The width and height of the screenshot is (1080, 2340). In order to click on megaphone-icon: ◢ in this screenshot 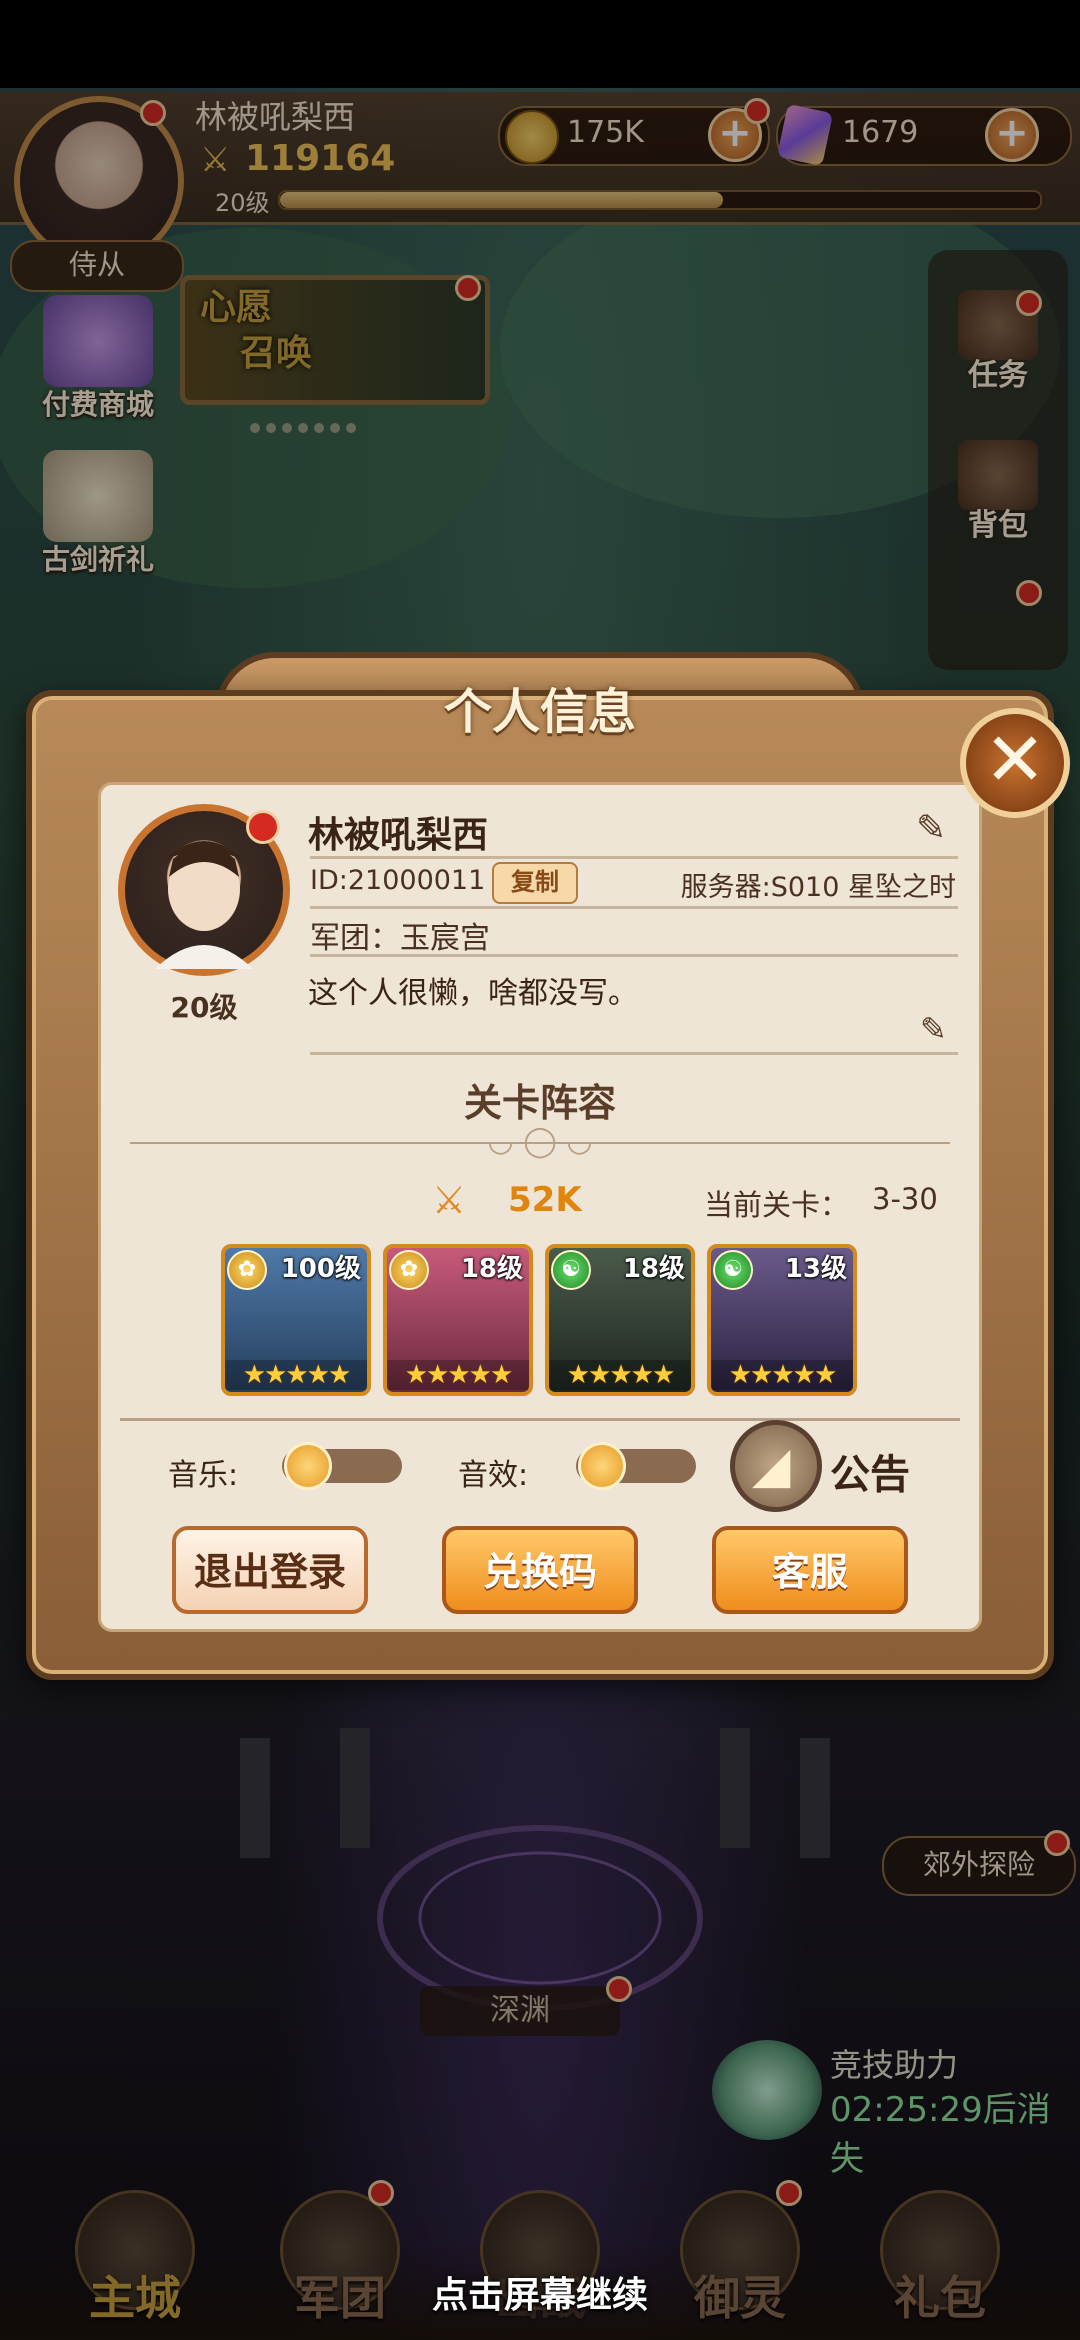, I will do `click(771, 1465)`.